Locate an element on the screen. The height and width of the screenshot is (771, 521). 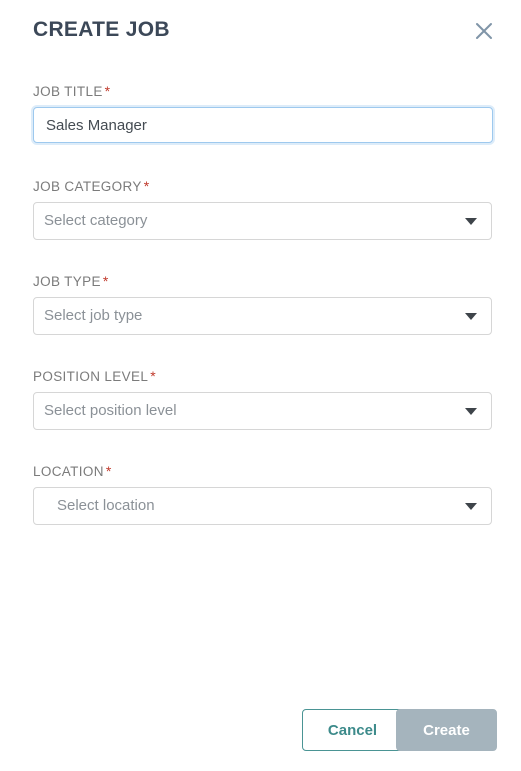
cancel-button: Cancel is located at coordinates (352, 730).